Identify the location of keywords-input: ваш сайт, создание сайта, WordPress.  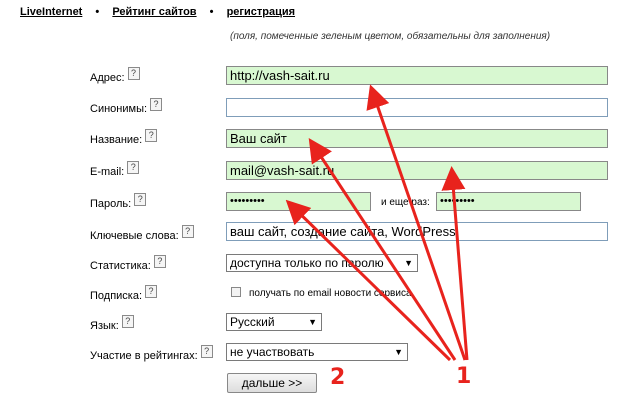
(417, 231).